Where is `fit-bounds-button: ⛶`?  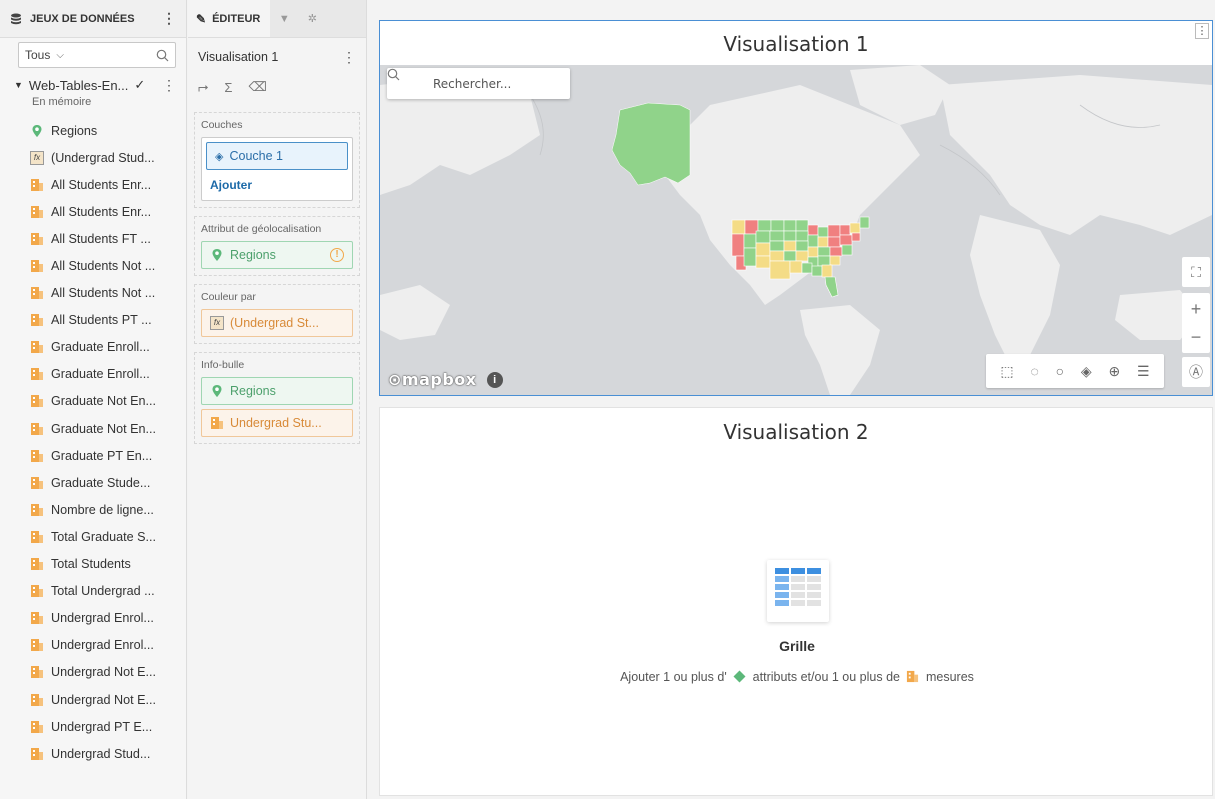
fit-bounds-button: ⛶ is located at coordinates (1196, 272).